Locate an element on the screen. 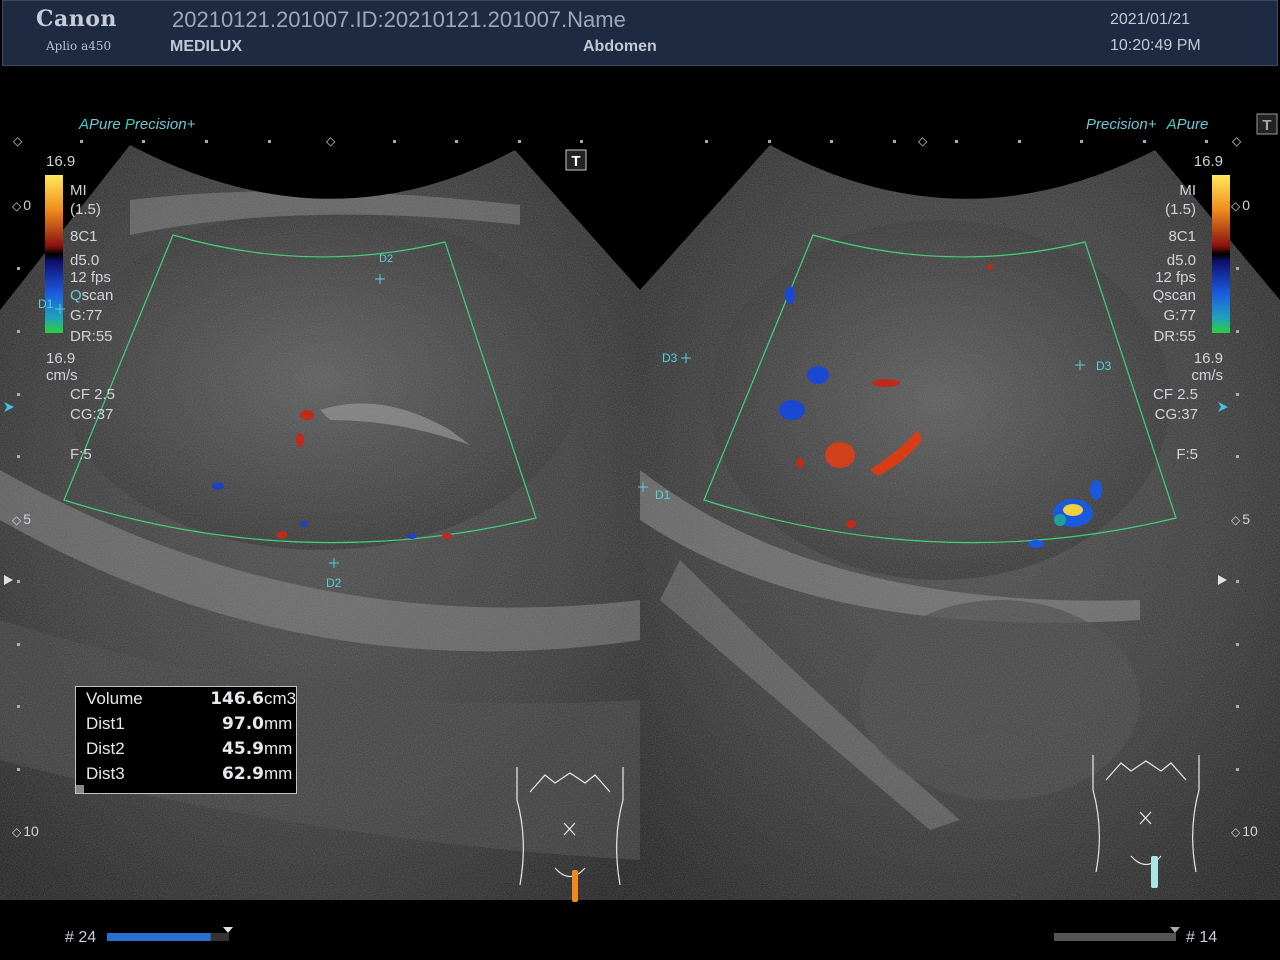 The width and height of the screenshot is (1280, 960). left-color-gain: CG:37 is located at coordinates (92, 414).